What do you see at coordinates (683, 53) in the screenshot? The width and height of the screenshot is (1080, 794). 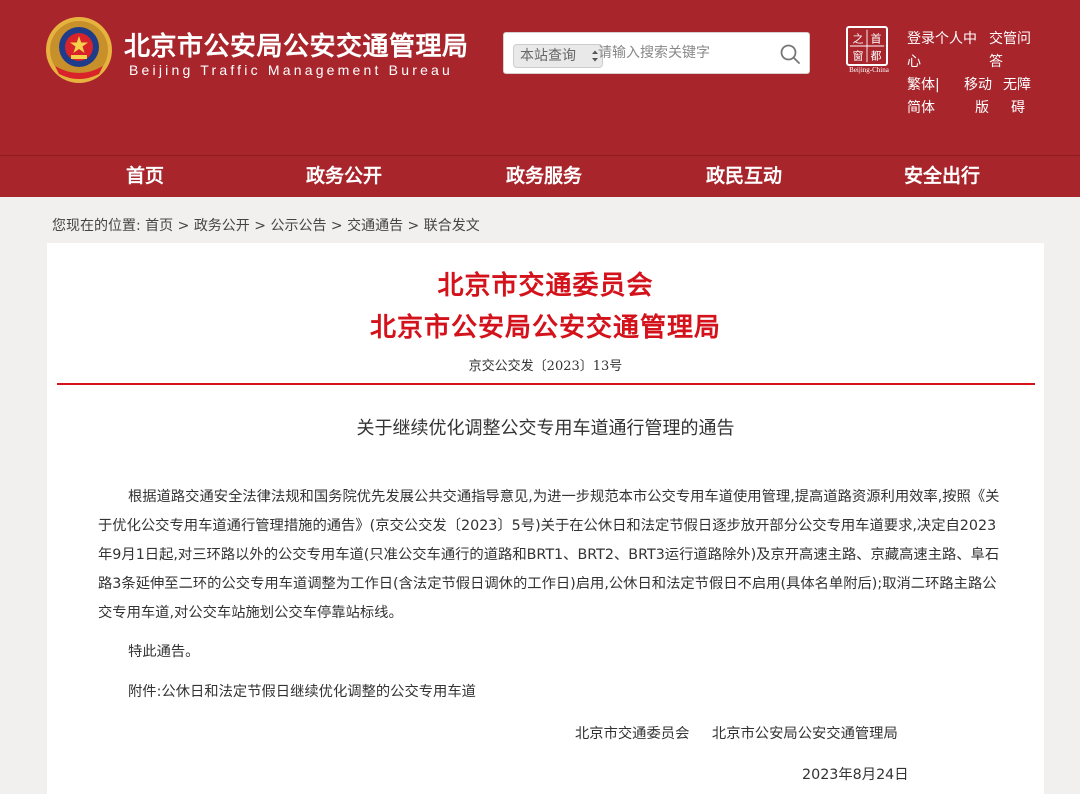 I see `search-input` at bounding box center [683, 53].